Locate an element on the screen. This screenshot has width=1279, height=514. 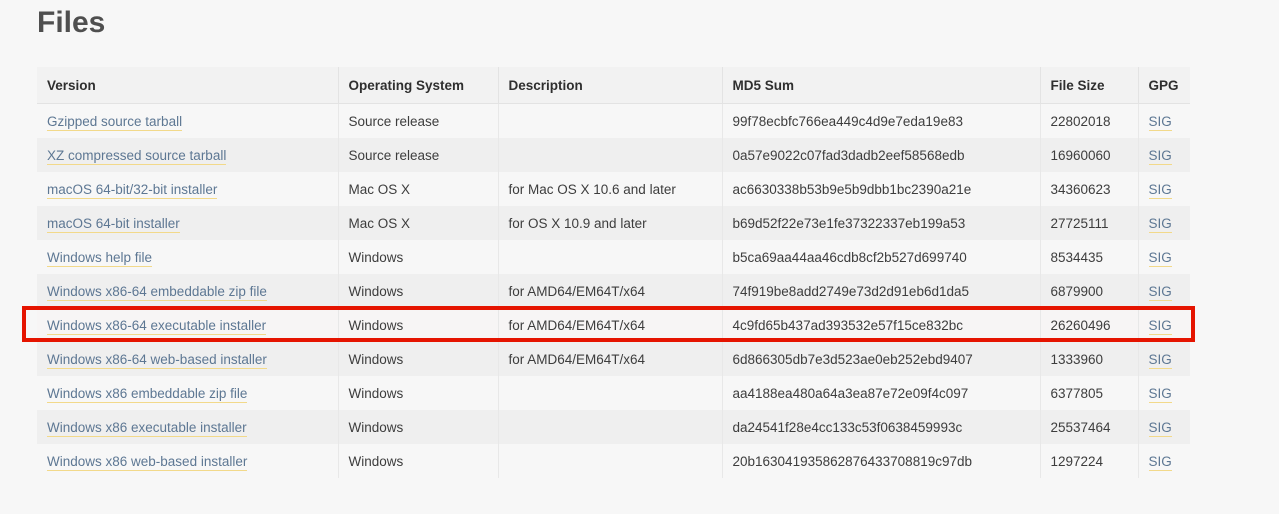
page-title: Files is located at coordinates (71, 22).